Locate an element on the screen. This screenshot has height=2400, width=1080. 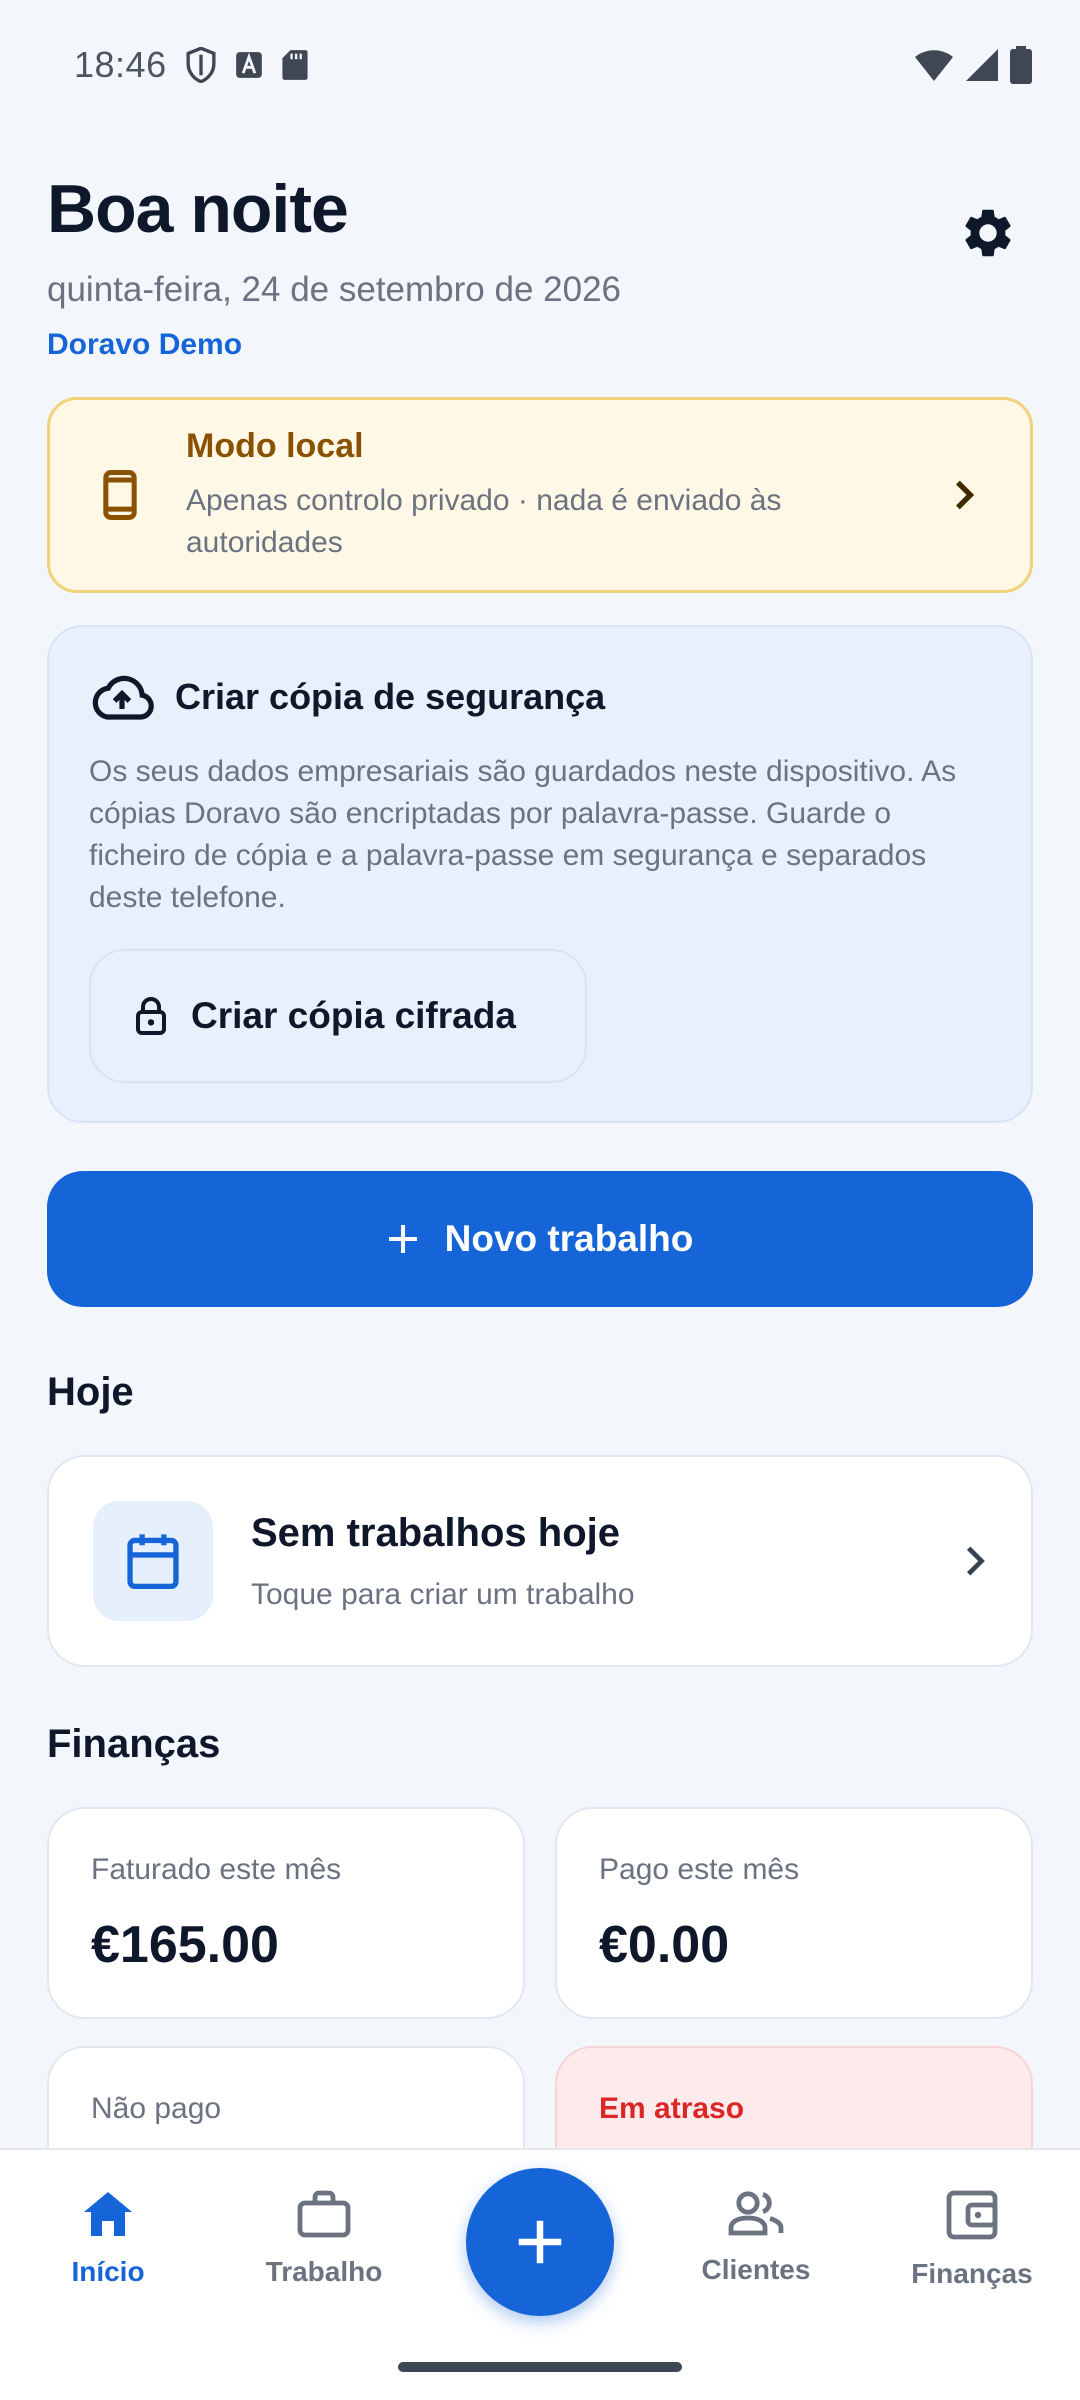
home-icon is located at coordinates (108, 2214).